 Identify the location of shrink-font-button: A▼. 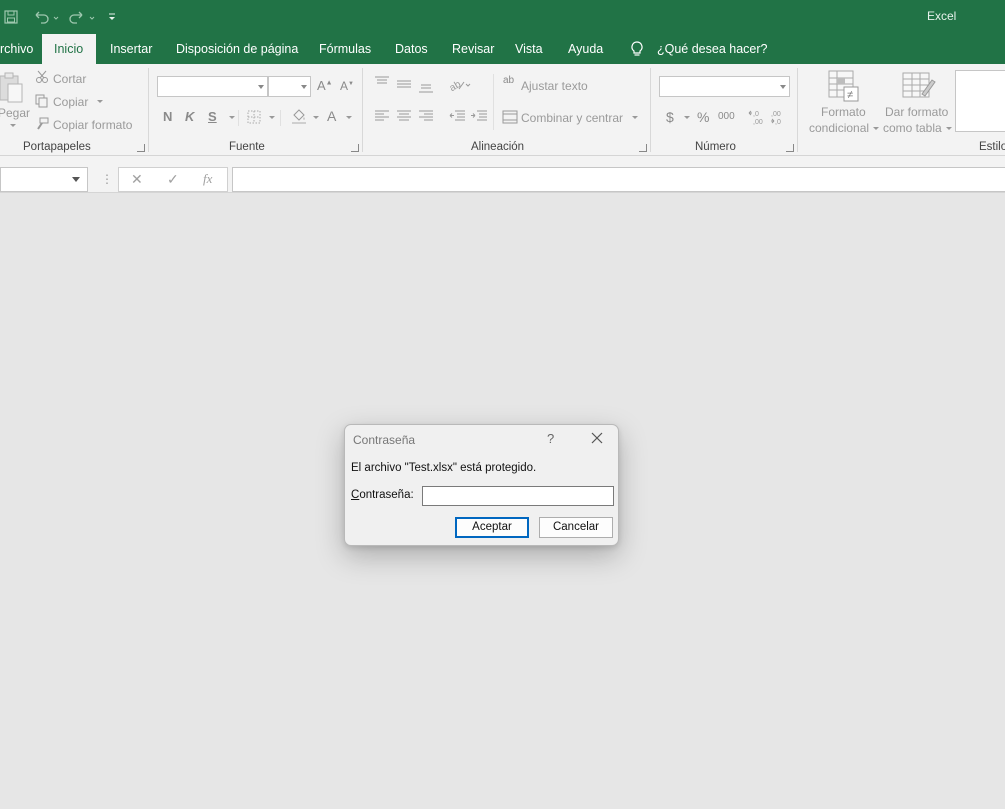
(347, 86).